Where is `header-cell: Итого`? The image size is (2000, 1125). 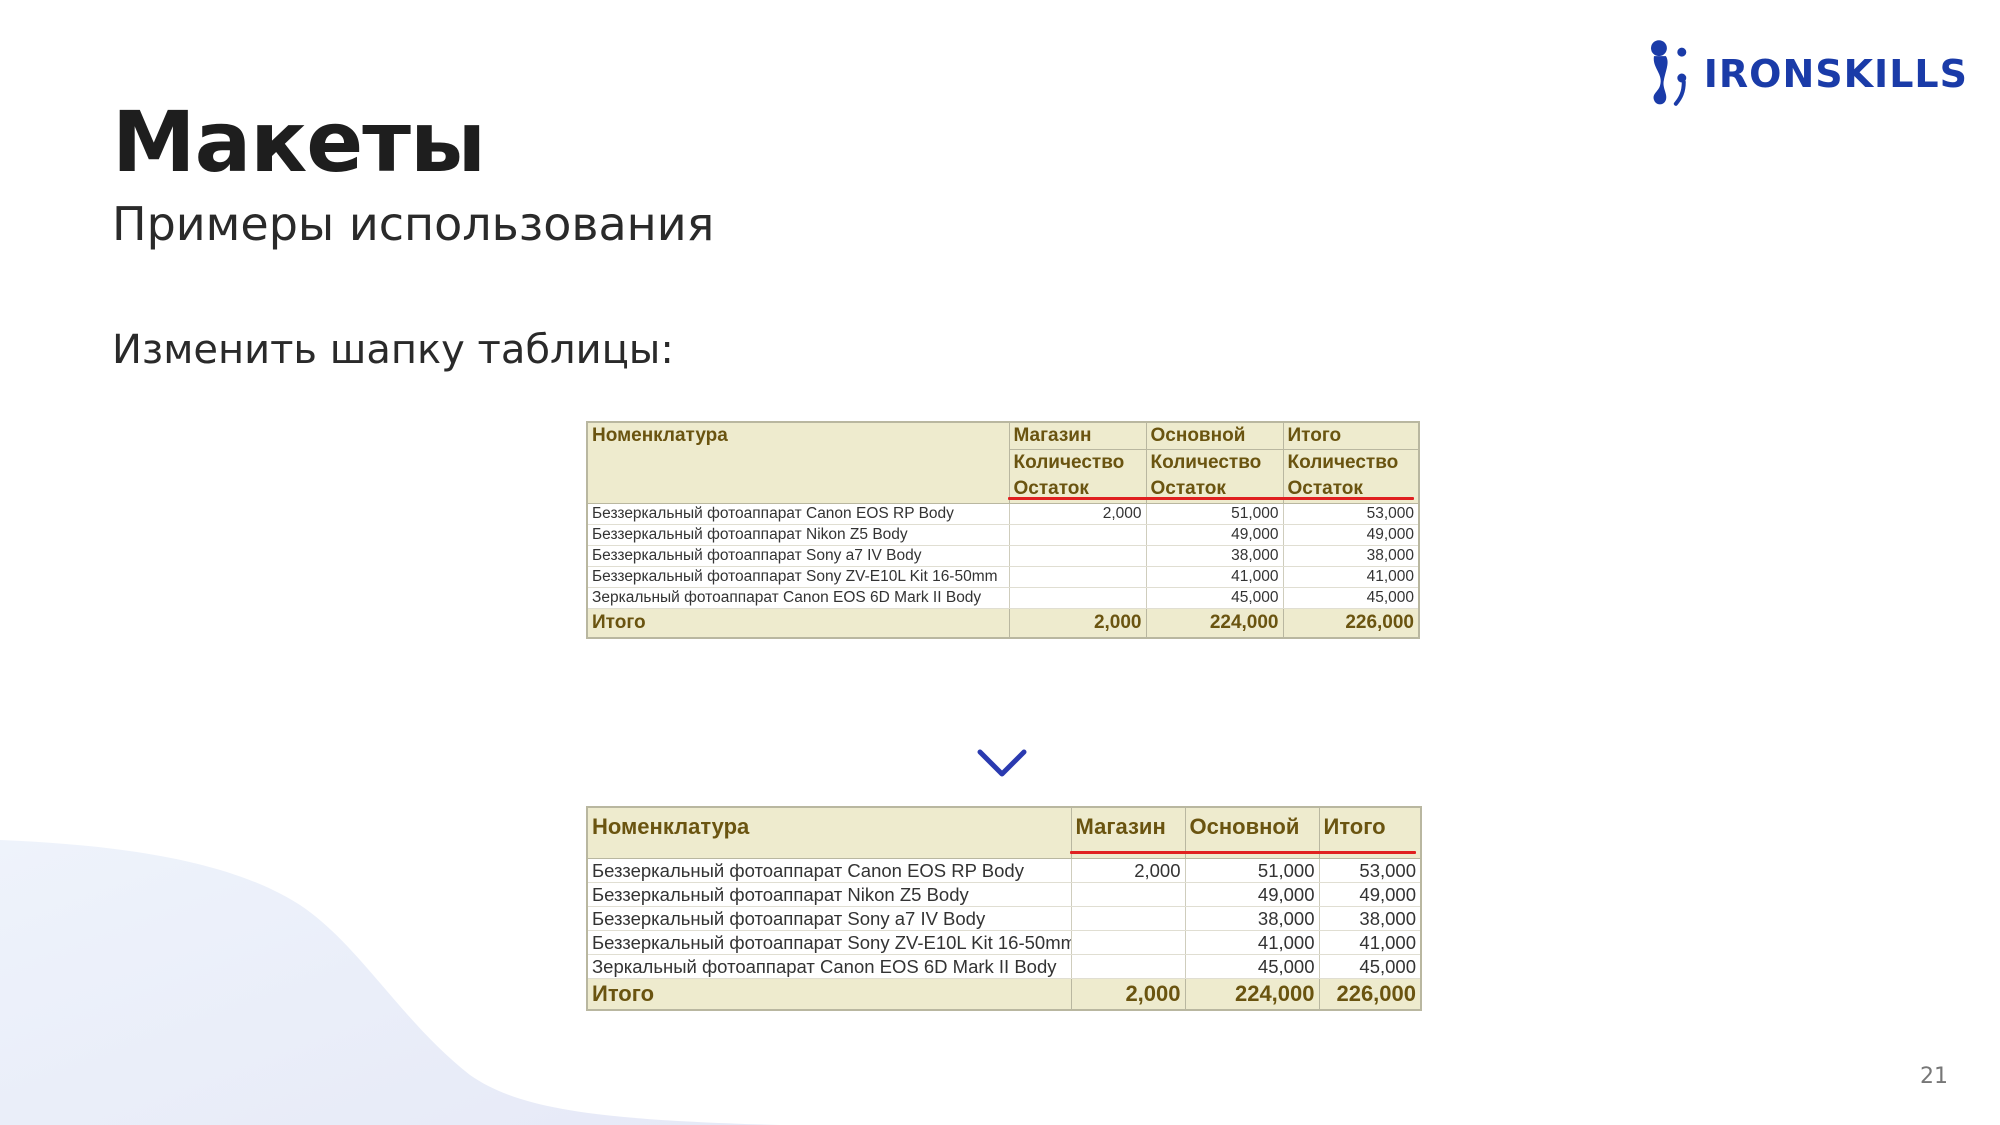 header-cell: Итого is located at coordinates (1351, 436).